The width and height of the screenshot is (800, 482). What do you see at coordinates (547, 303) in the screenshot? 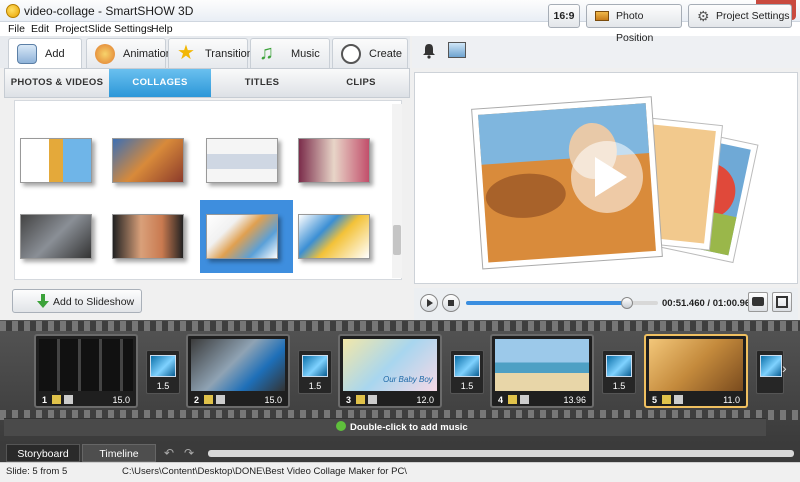
I see `progress-fill` at bounding box center [547, 303].